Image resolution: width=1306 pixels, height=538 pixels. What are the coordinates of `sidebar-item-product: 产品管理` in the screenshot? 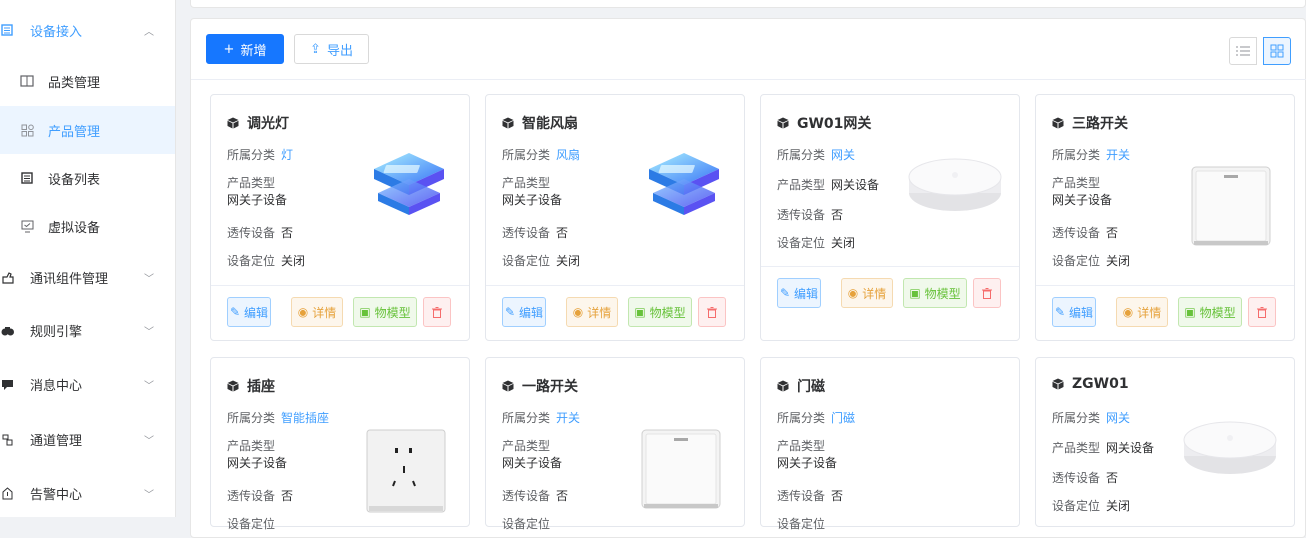 It's located at (87, 130).